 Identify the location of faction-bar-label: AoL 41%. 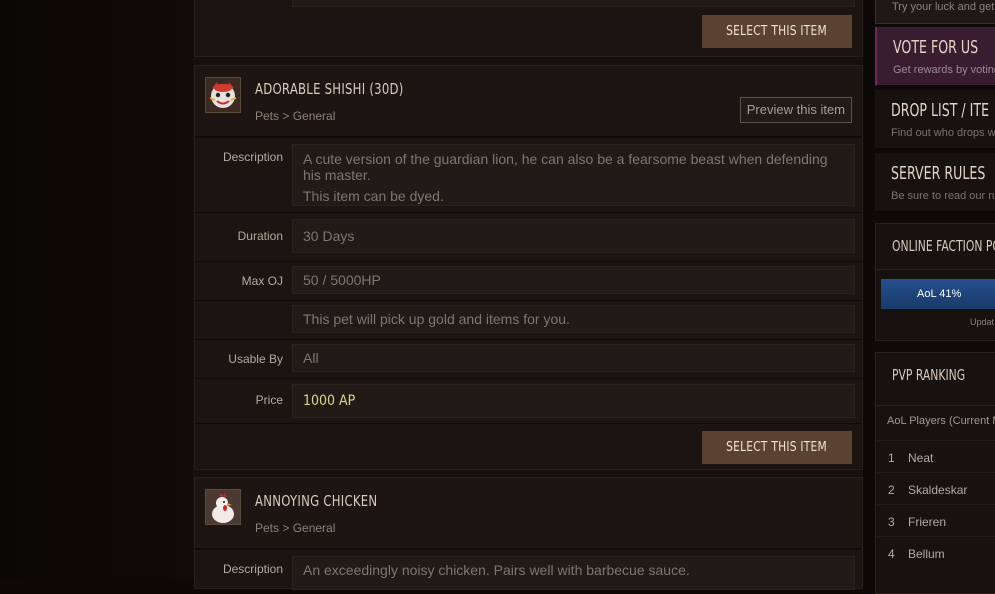
(939, 294).